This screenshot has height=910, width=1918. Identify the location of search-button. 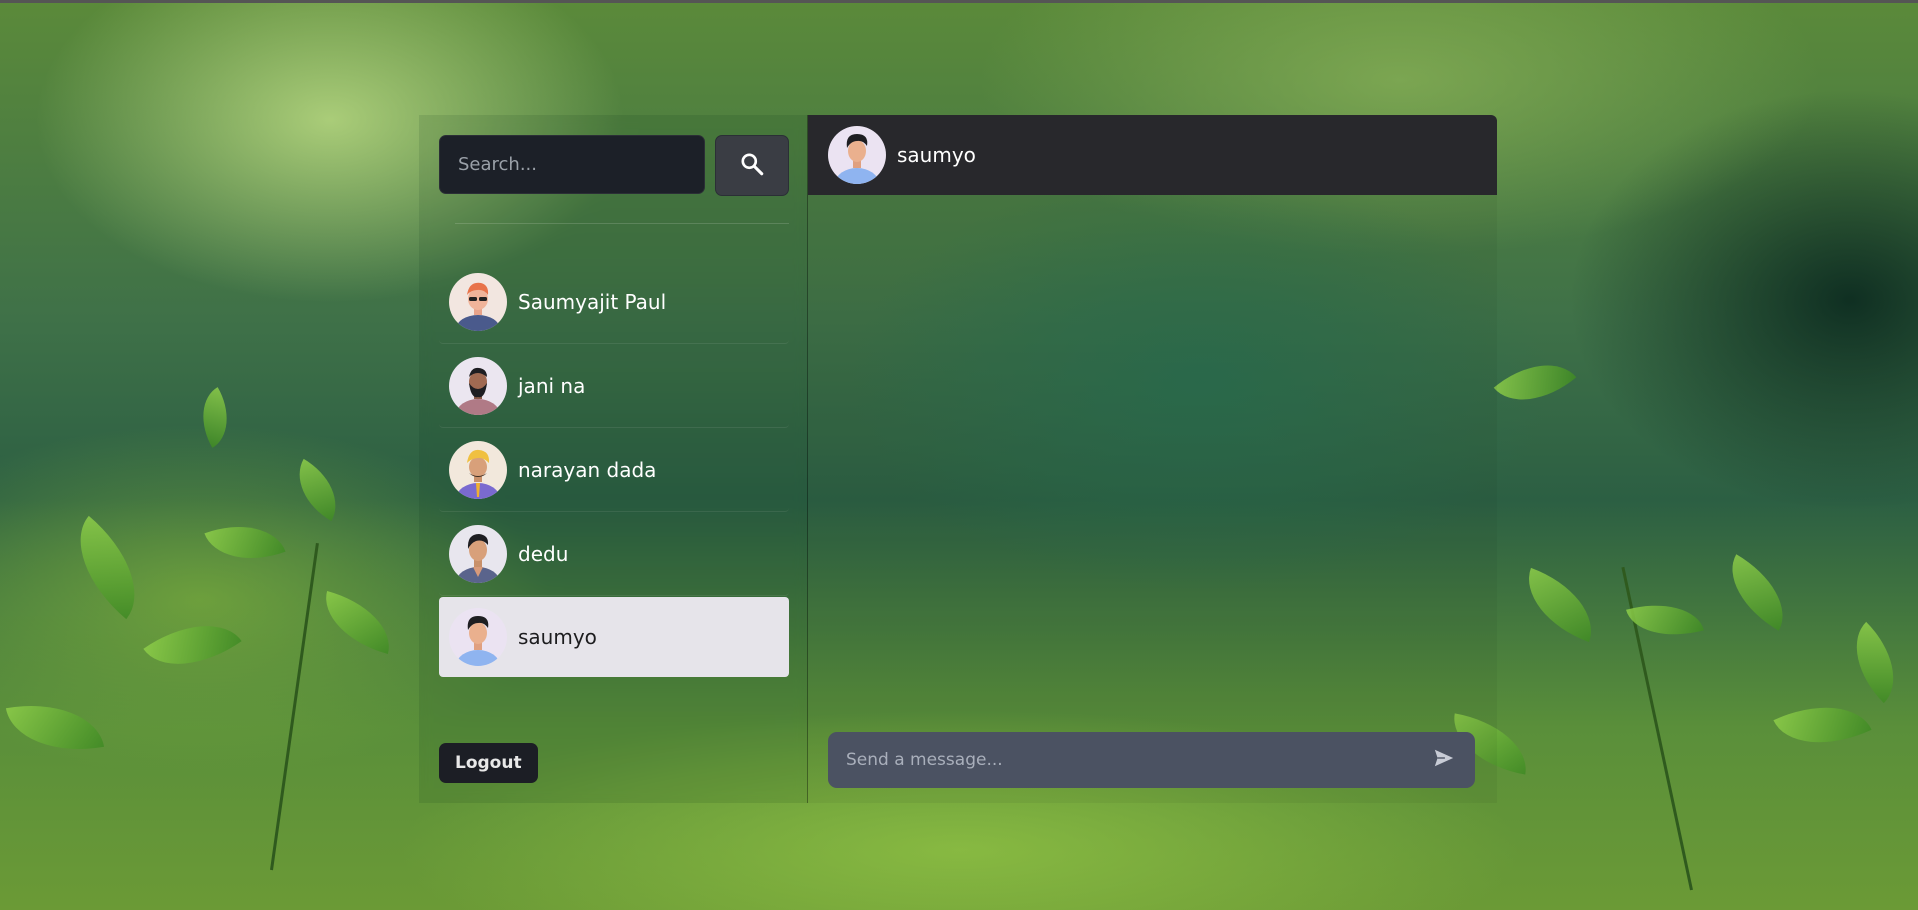
(752, 165).